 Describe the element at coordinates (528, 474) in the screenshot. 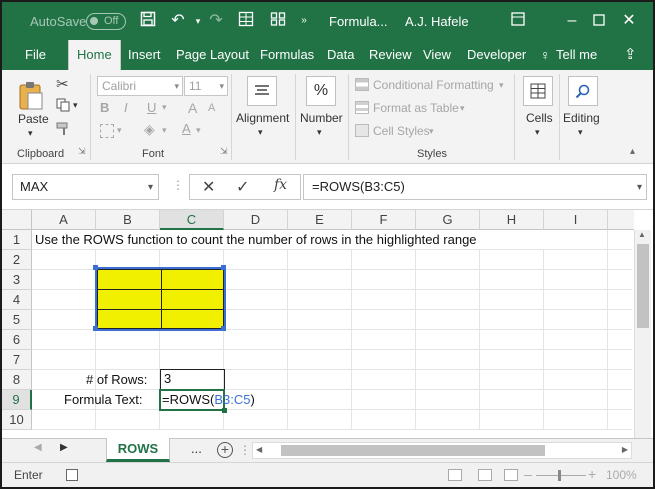

I see `zoom-out-icon: –` at that location.